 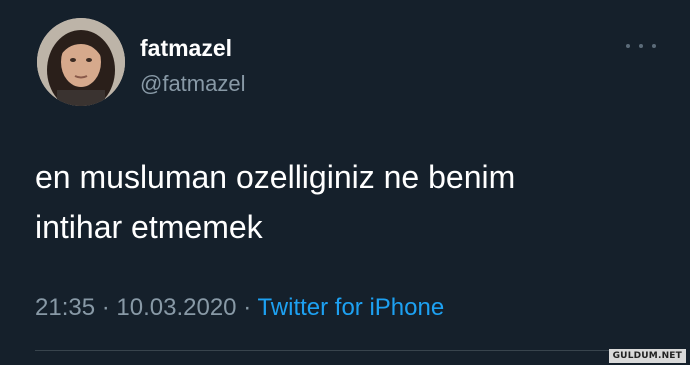 What do you see at coordinates (149, 227) in the screenshot?
I see `tweet-text-line: intihar etmemek` at bounding box center [149, 227].